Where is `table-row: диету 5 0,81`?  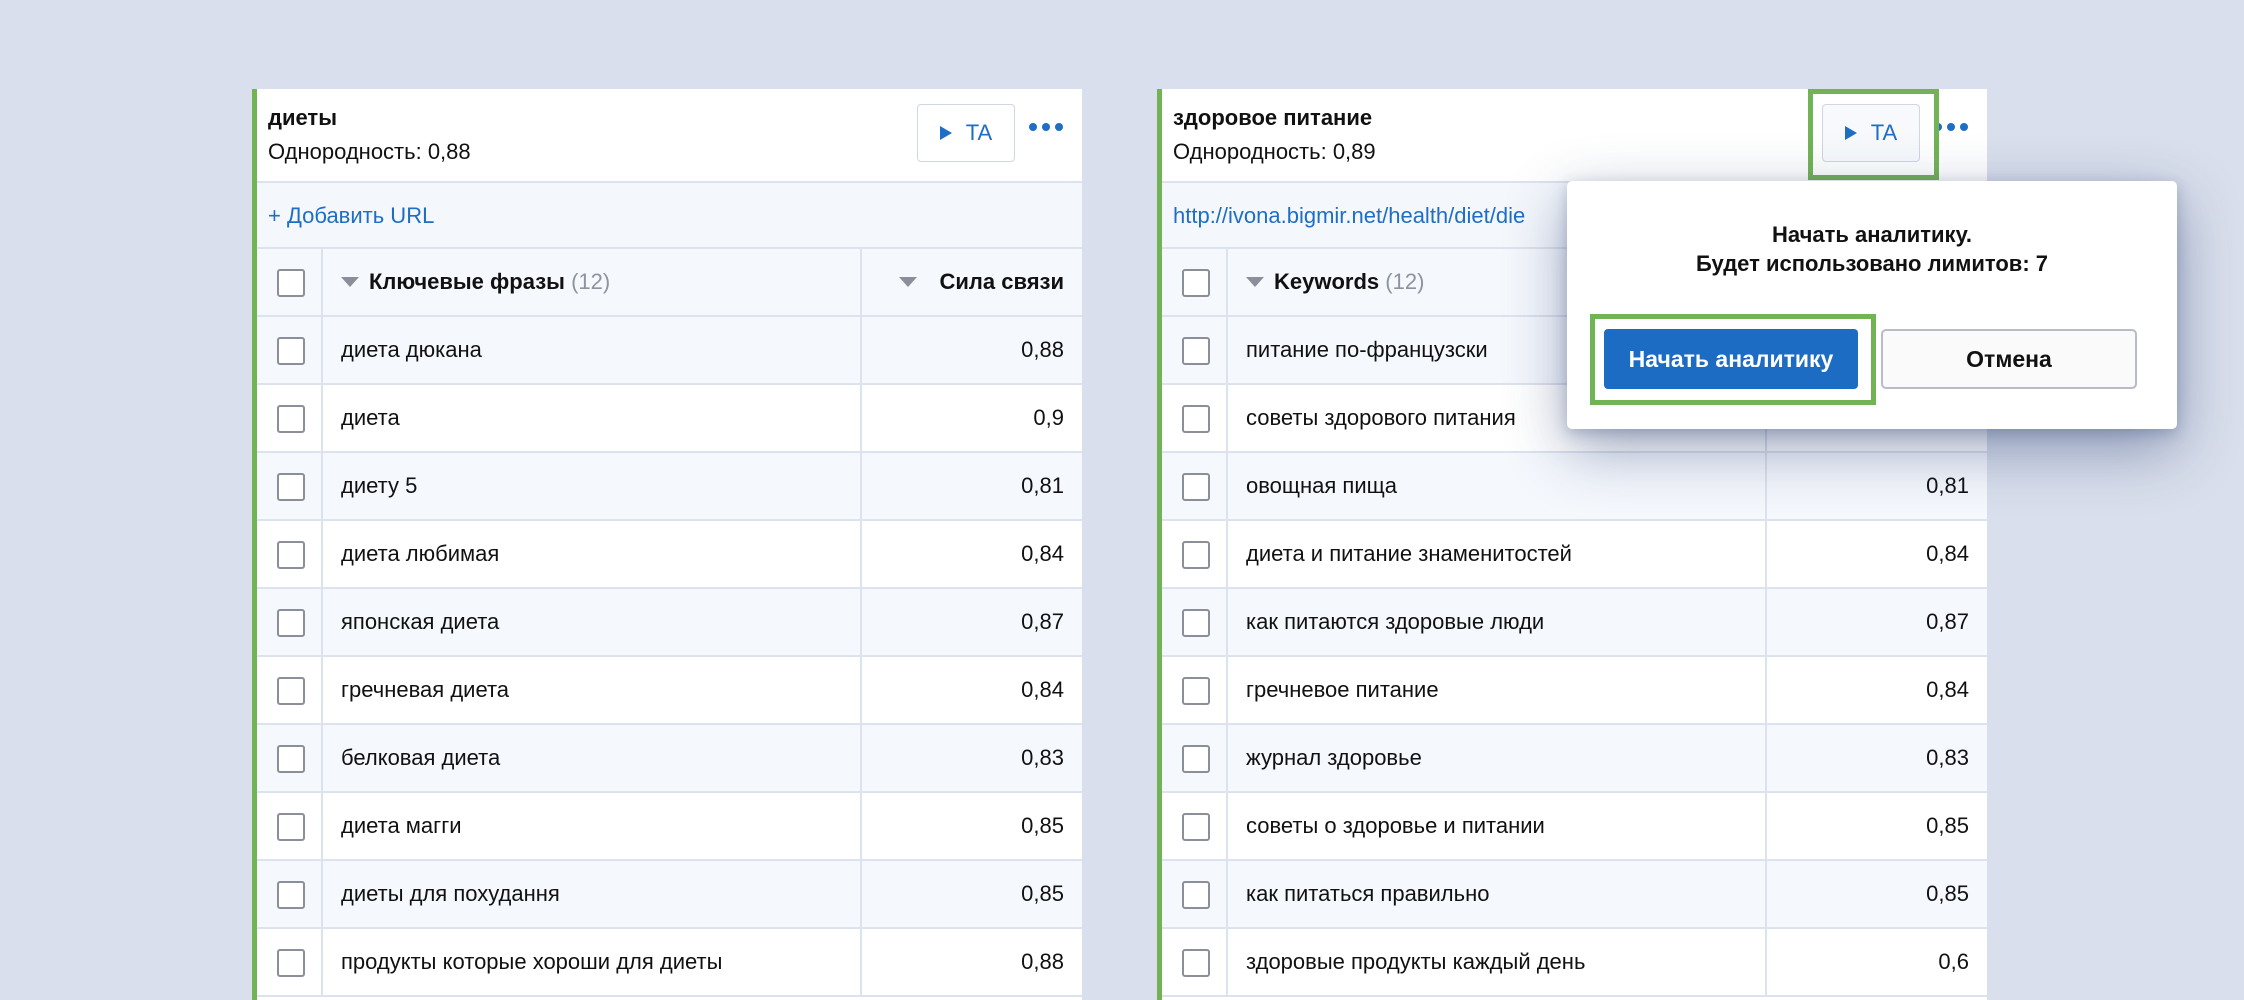 table-row: диету 5 0,81 is located at coordinates (669, 487).